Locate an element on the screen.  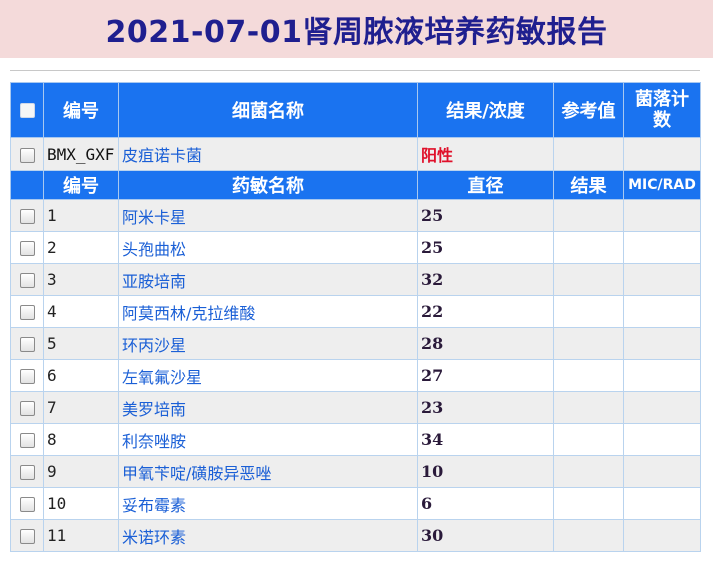
report-title-bar: 2021-07-01肾周脓液培养药敏报告 is located at coordinates (356, 29).